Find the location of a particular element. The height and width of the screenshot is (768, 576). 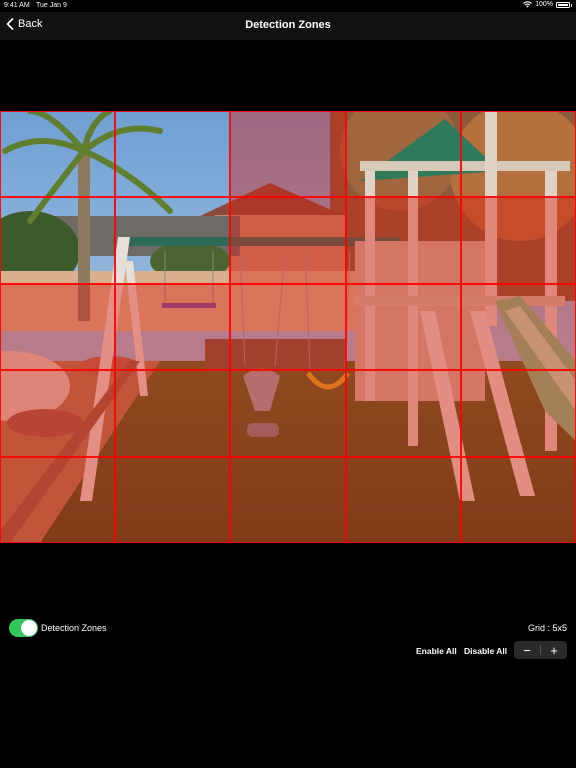

detection-zones-label: Detection Zones is located at coordinates (74, 628).